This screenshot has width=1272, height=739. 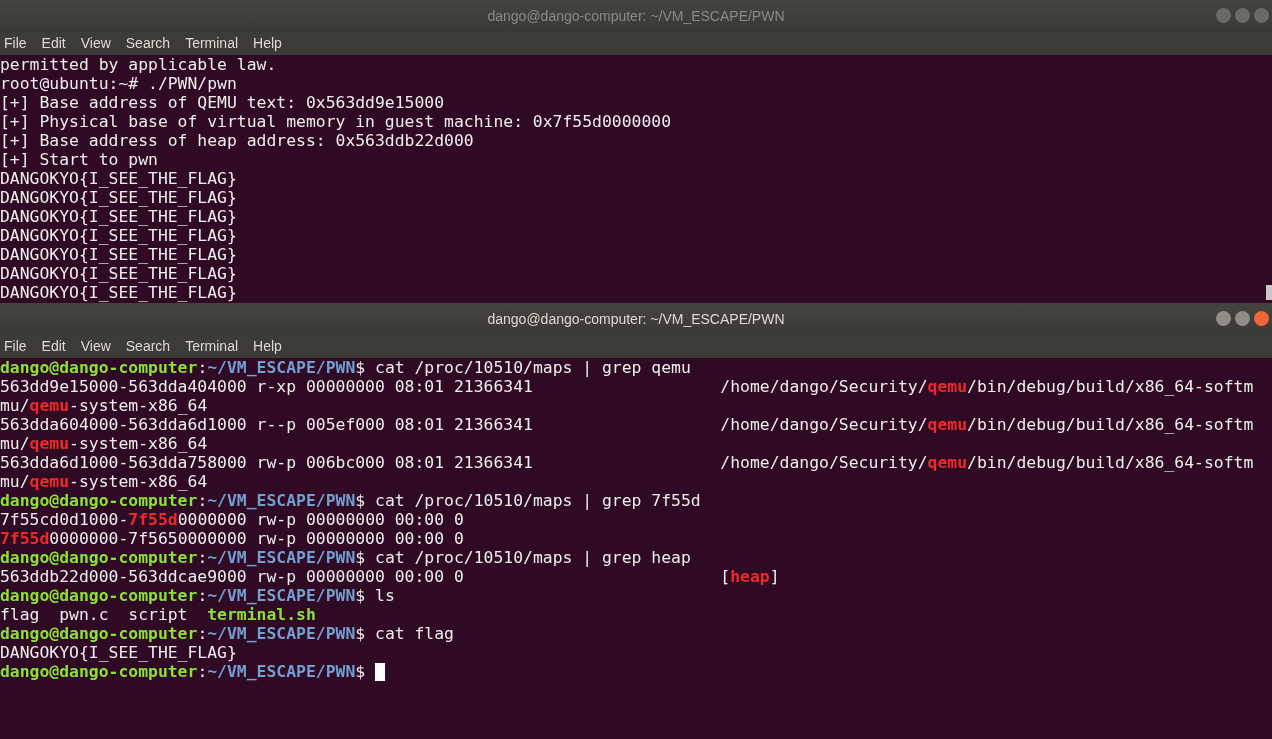 What do you see at coordinates (118, 83) in the screenshot?
I see `terminal-line: root@ubuntu:~# ./PWN/pwn` at bounding box center [118, 83].